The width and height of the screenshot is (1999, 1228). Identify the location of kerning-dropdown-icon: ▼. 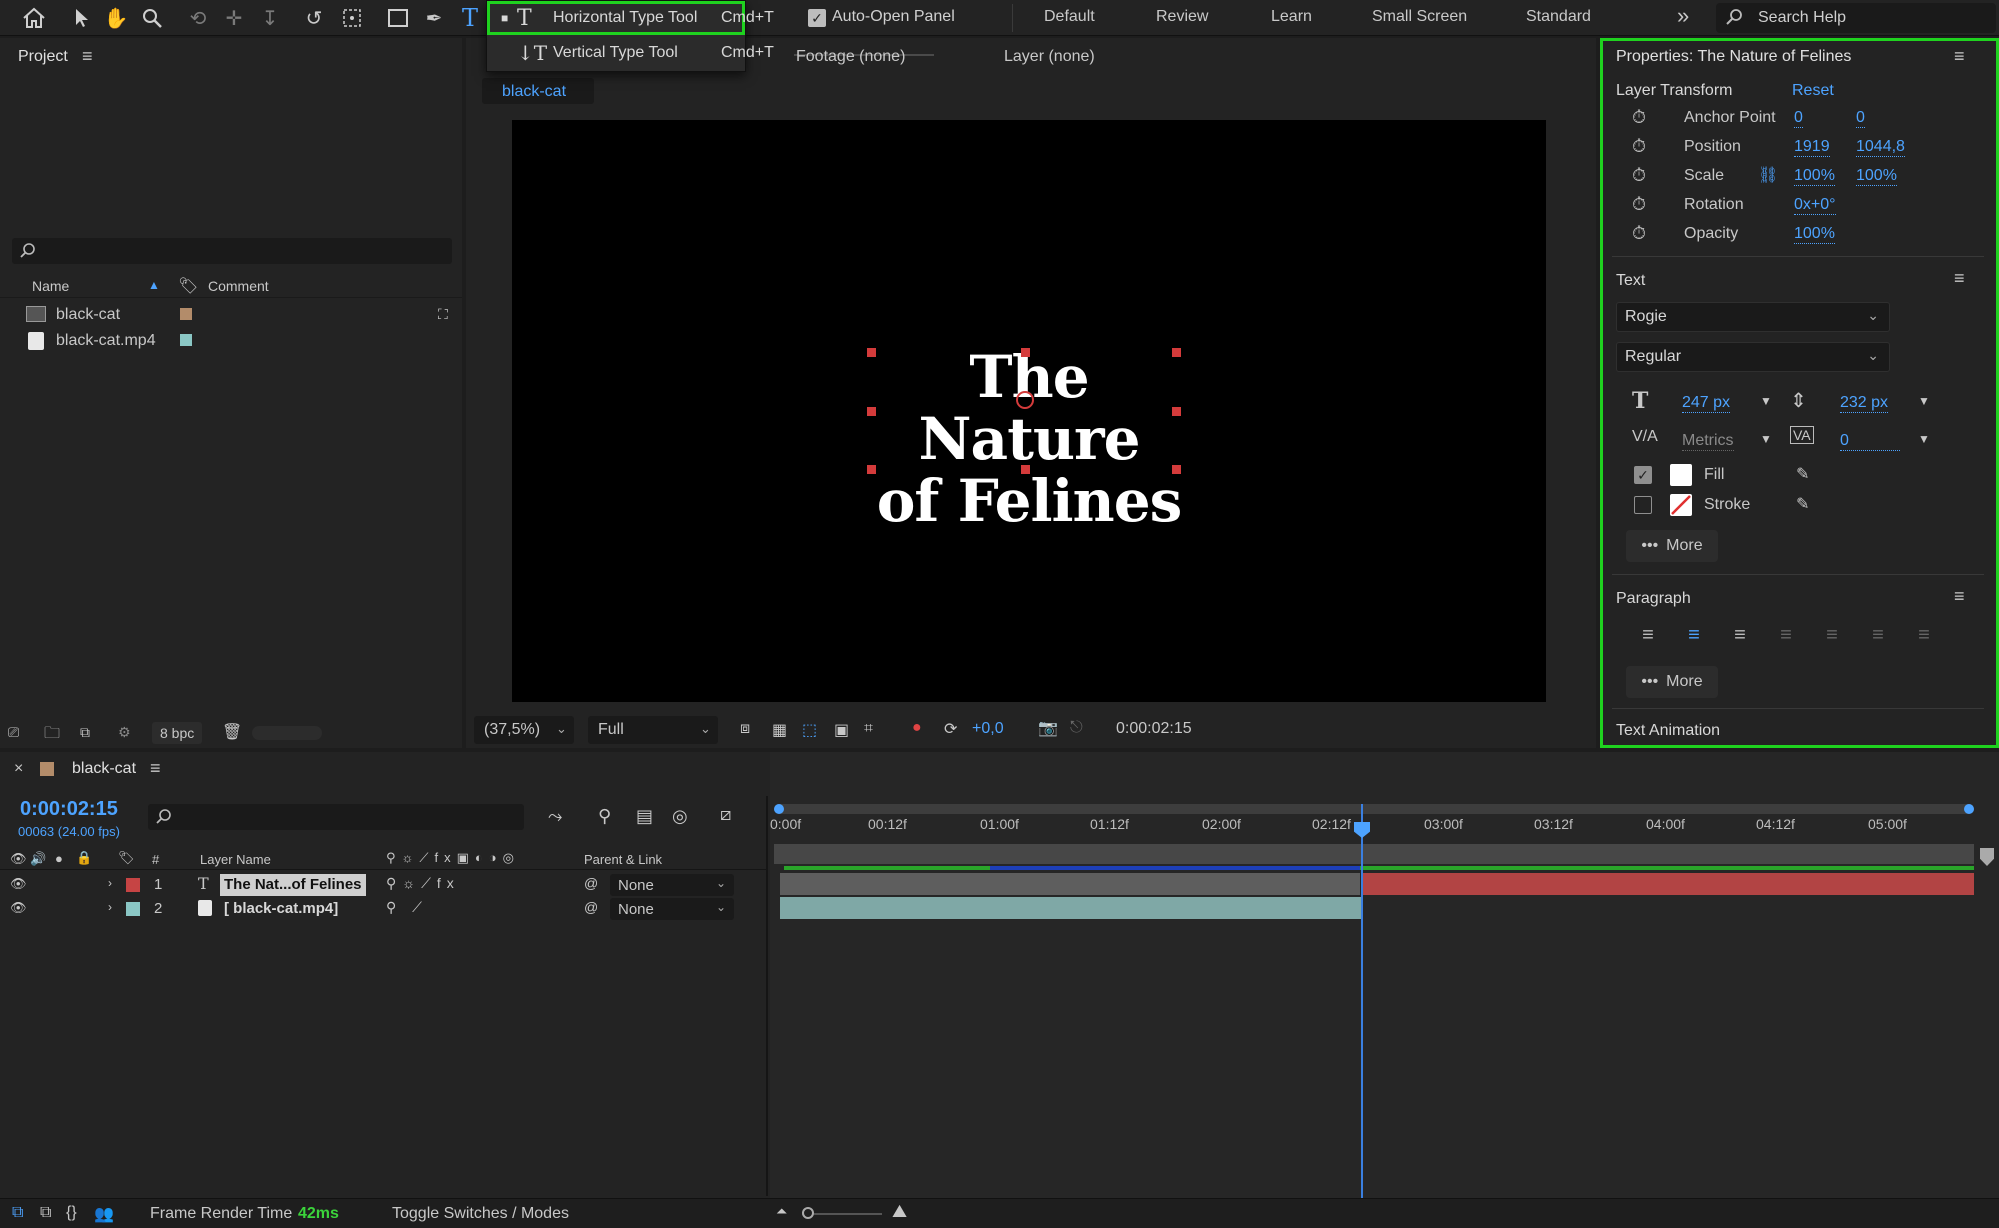
(1766, 439).